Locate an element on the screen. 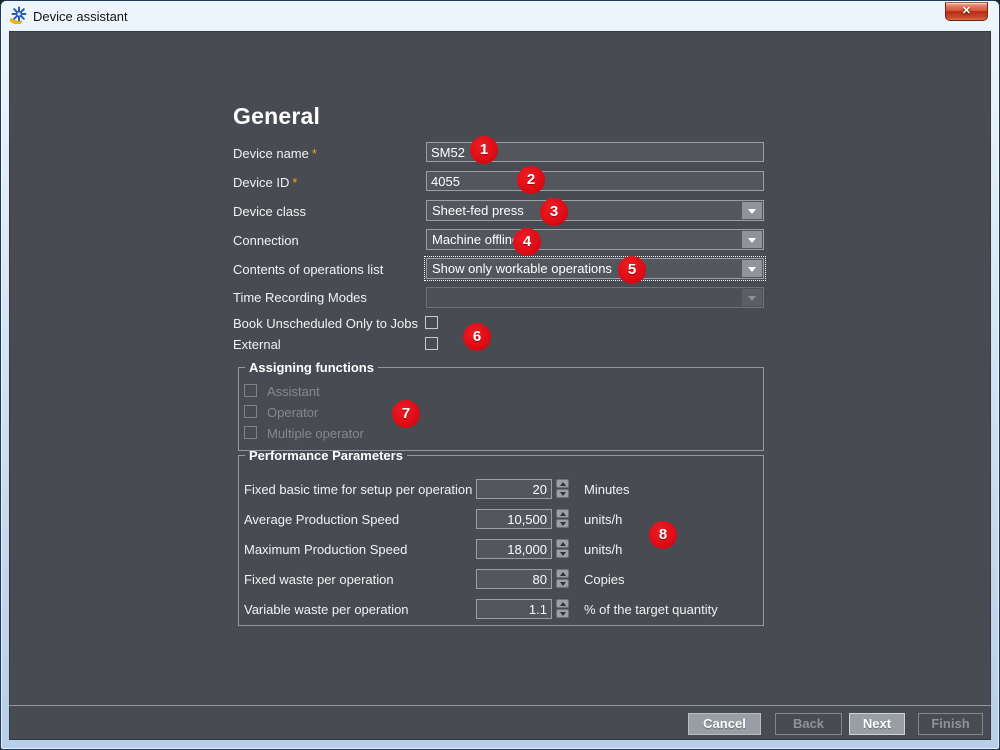 Image resolution: width=1000 pixels, height=750 pixels. performance-parameters-title: Performance Parameters is located at coordinates (326, 455).